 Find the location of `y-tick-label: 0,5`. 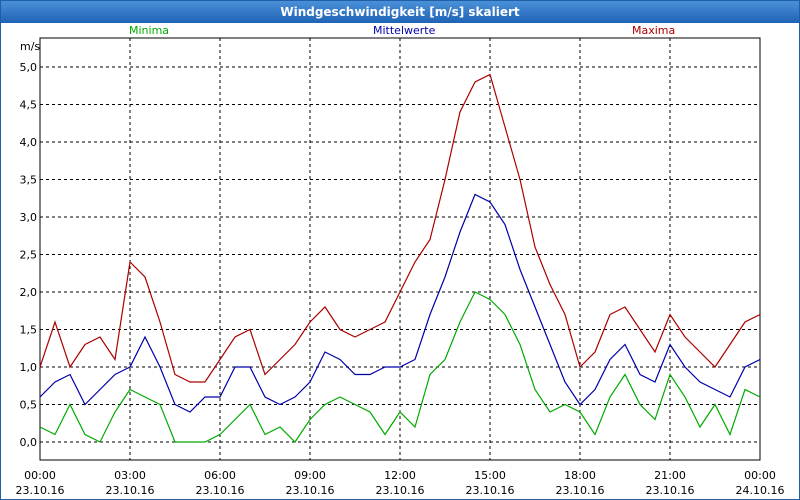

y-tick-label: 0,5 is located at coordinates (29, 405).